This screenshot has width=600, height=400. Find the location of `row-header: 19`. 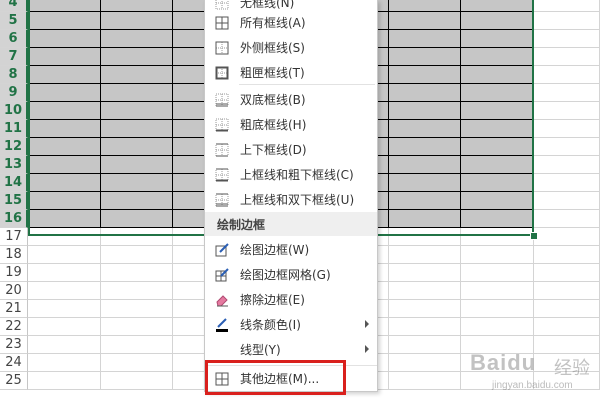

row-header: 19 is located at coordinates (14, 273).